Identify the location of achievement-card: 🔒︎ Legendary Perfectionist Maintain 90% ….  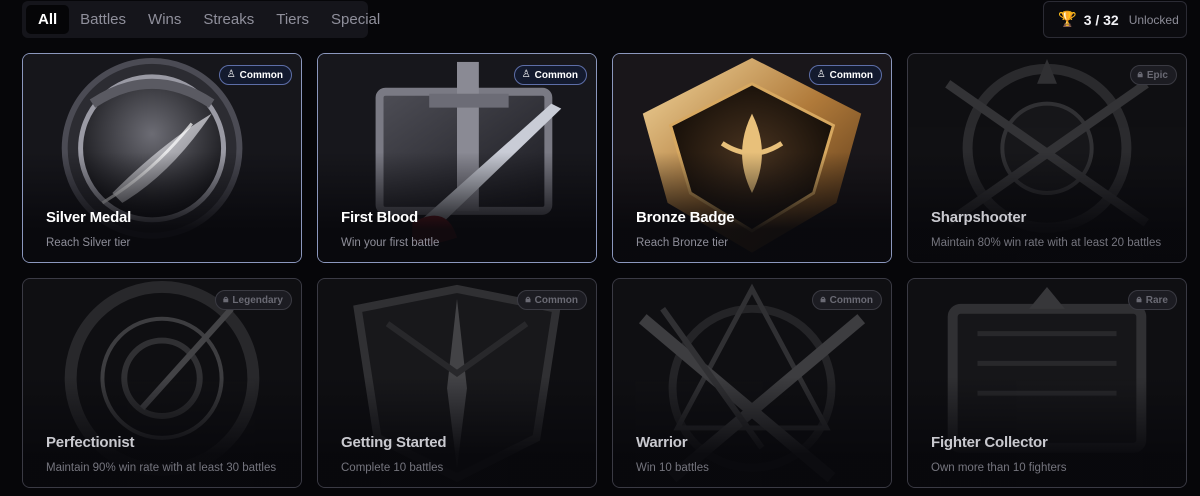
(162, 383).